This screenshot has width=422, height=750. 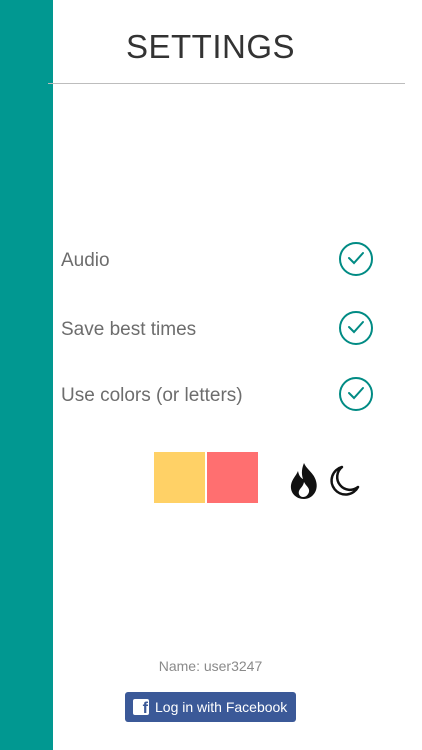 What do you see at coordinates (221, 707) in the screenshot?
I see `facebook-login-label: Log in with Facebook` at bounding box center [221, 707].